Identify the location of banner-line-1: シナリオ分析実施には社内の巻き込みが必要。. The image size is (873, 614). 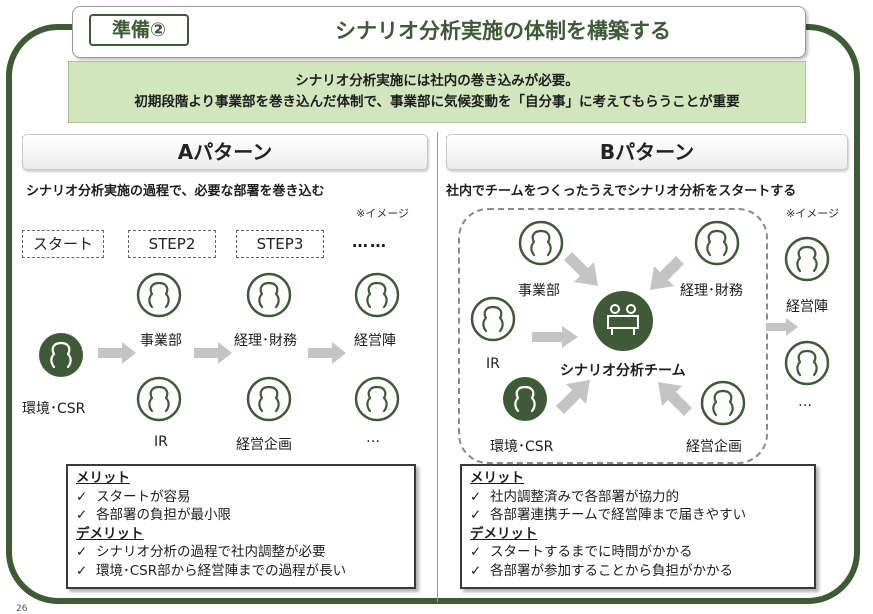
(437, 81).